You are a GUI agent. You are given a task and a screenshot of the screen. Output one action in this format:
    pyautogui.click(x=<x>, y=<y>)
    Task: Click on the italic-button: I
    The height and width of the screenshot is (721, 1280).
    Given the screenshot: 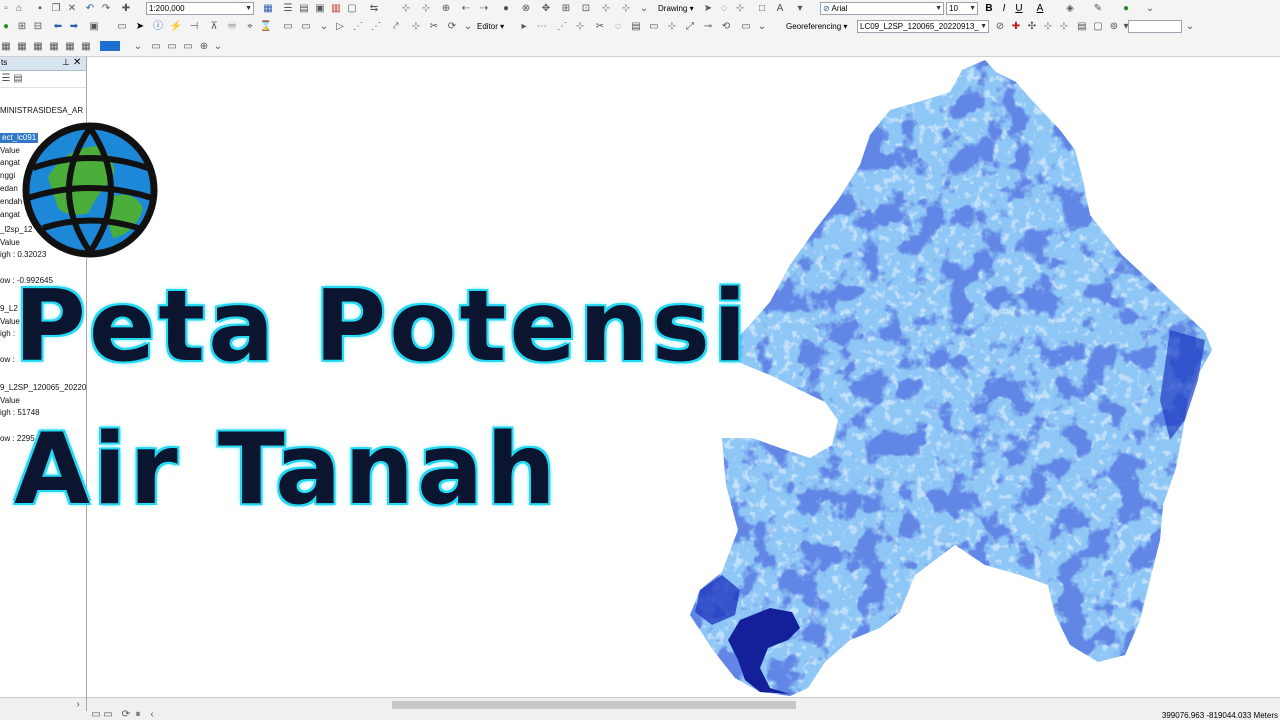 What is the action you would take?
    pyautogui.click(x=1004, y=9)
    